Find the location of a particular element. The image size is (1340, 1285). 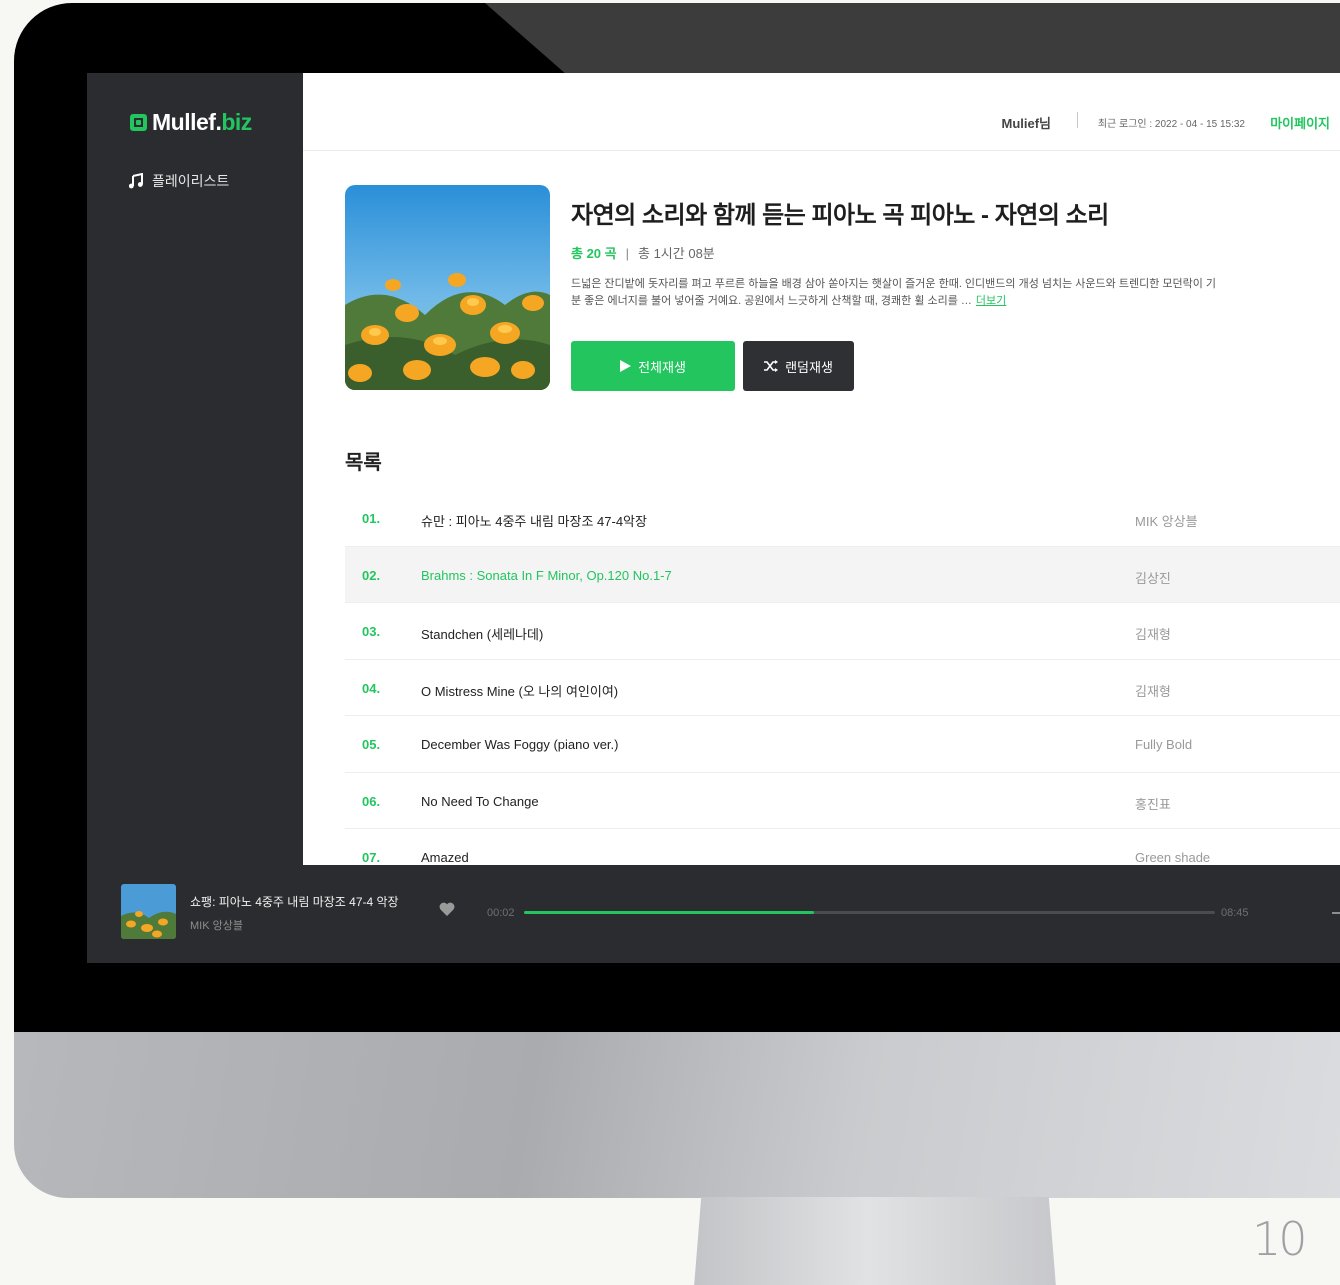

player-thumbnail-image is located at coordinates (148, 911).